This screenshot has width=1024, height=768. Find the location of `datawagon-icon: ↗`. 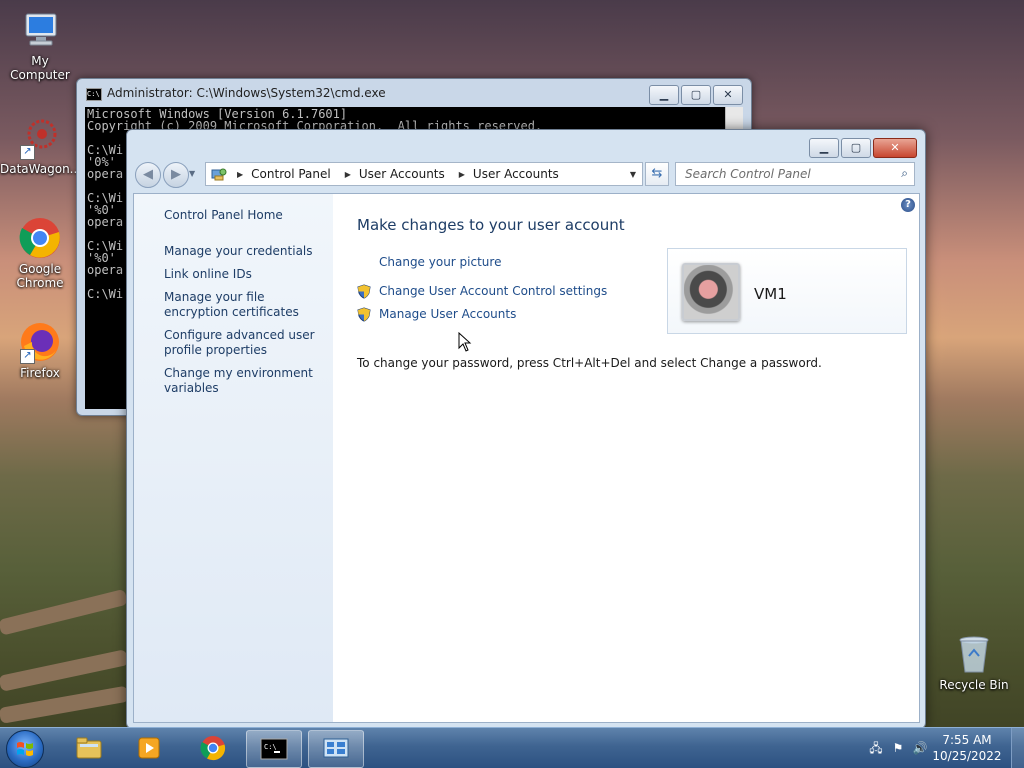

datawagon-icon: ↗ is located at coordinates (40, 138).